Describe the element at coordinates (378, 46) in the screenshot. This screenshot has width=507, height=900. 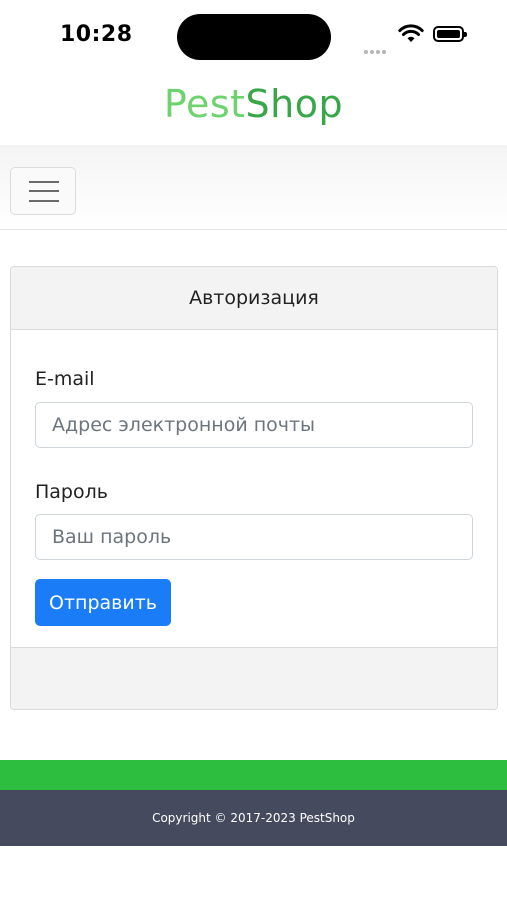
I see `signal-dots-icon` at that location.